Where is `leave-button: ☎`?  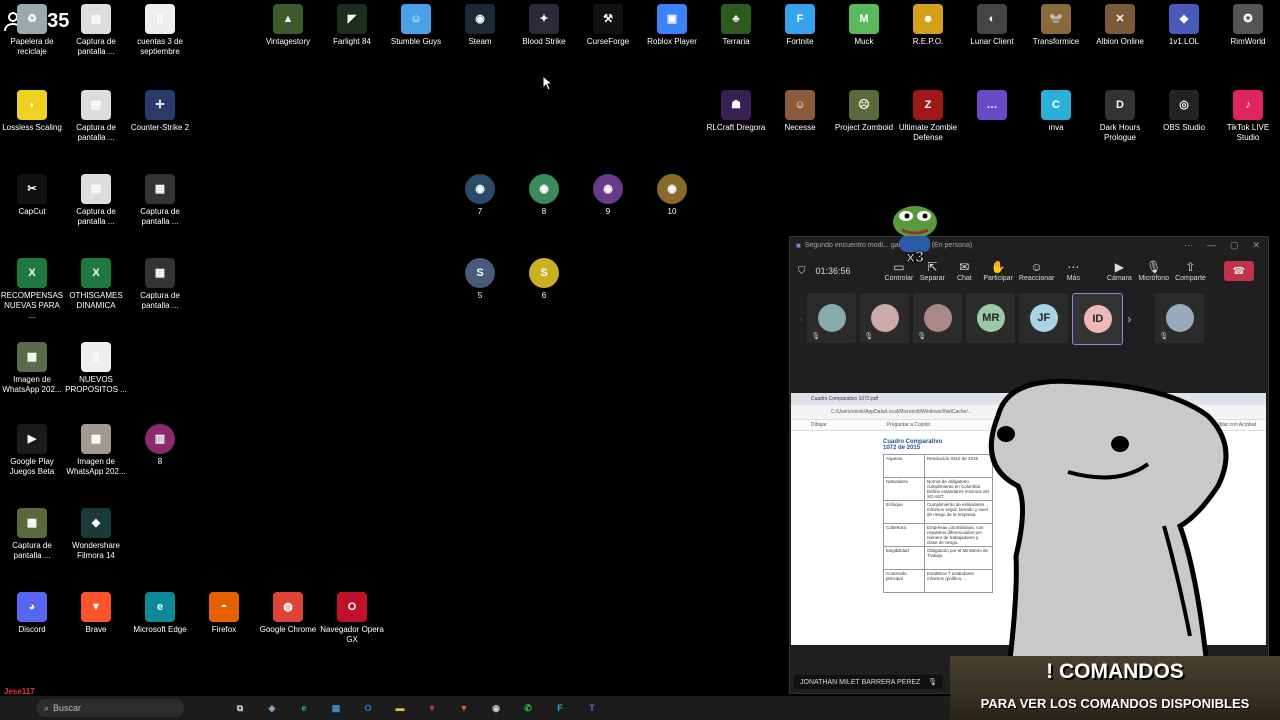 leave-button: ☎ is located at coordinates (1238, 271).